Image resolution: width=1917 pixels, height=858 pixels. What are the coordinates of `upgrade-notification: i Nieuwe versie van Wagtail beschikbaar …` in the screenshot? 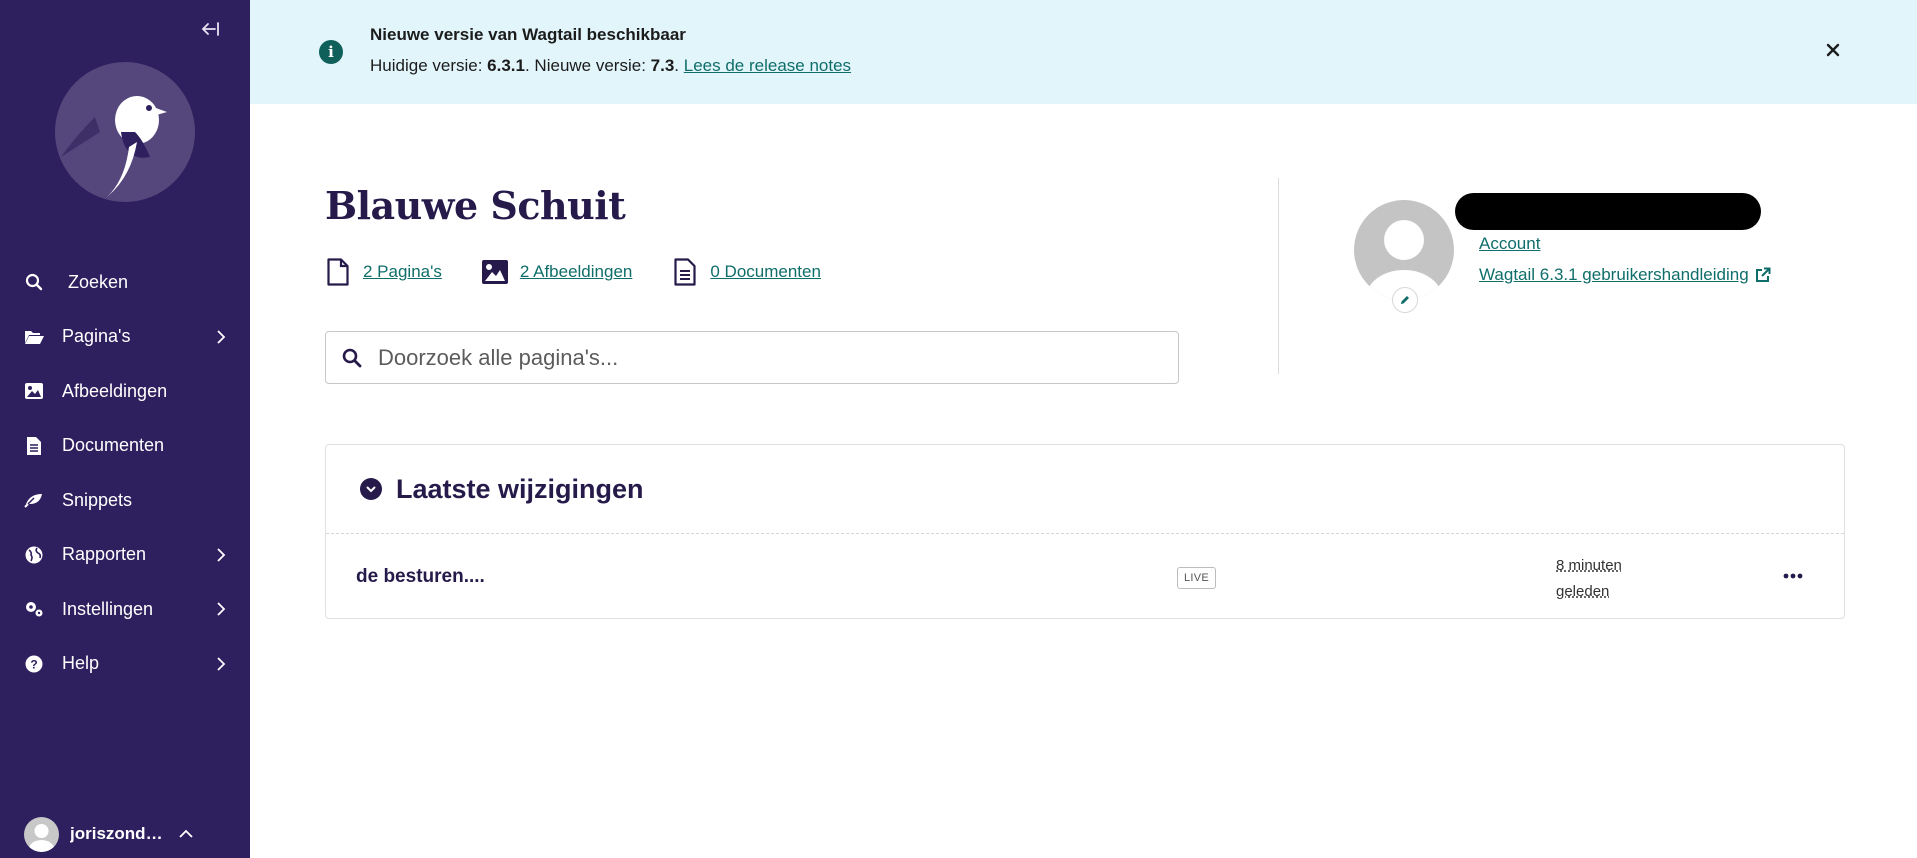 It's located at (1083, 52).